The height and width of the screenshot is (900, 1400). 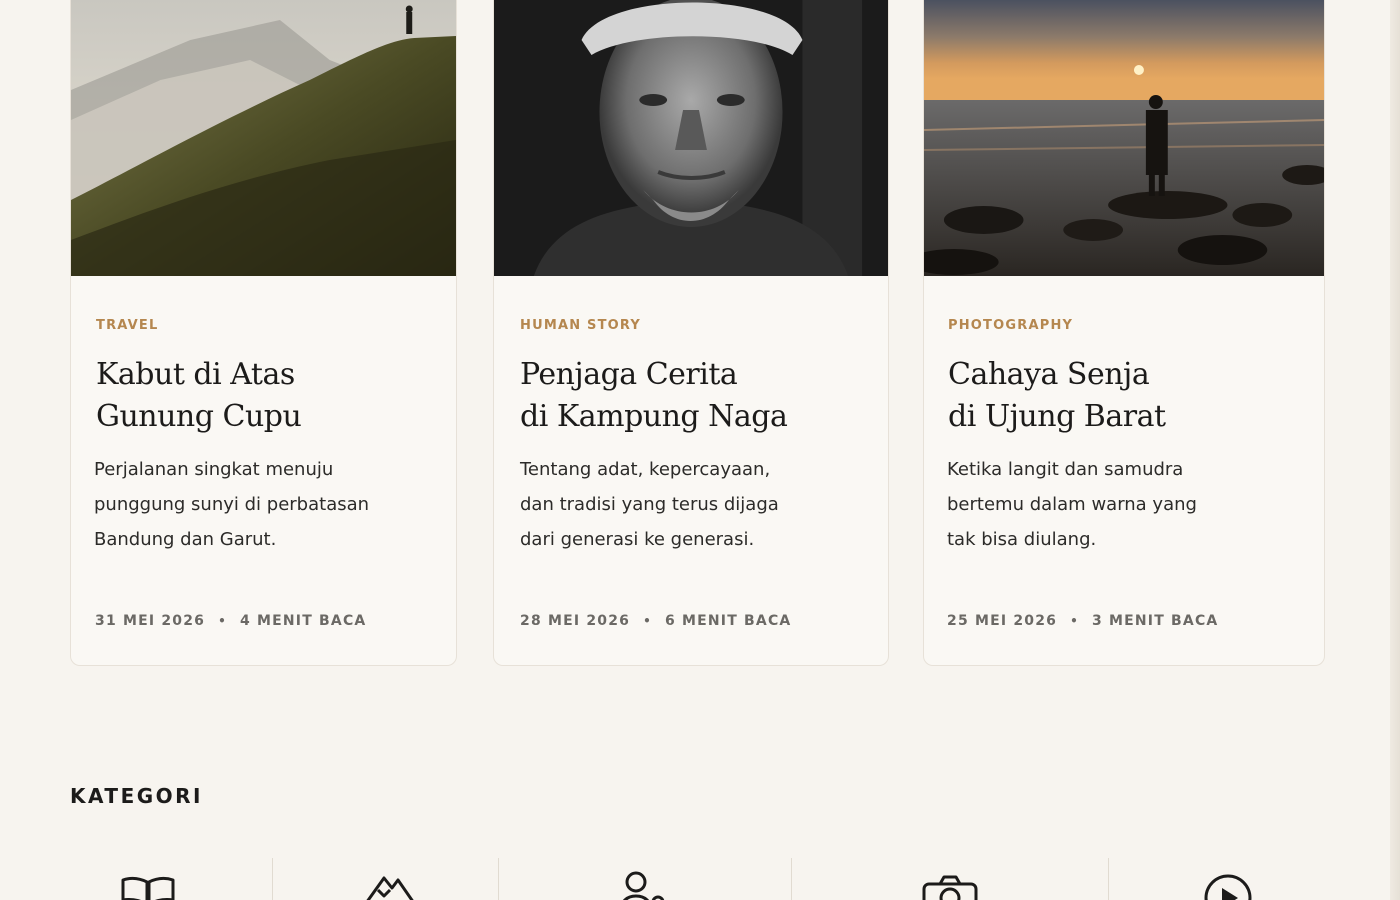 What do you see at coordinates (1228, 887) in the screenshot?
I see `play-icon` at bounding box center [1228, 887].